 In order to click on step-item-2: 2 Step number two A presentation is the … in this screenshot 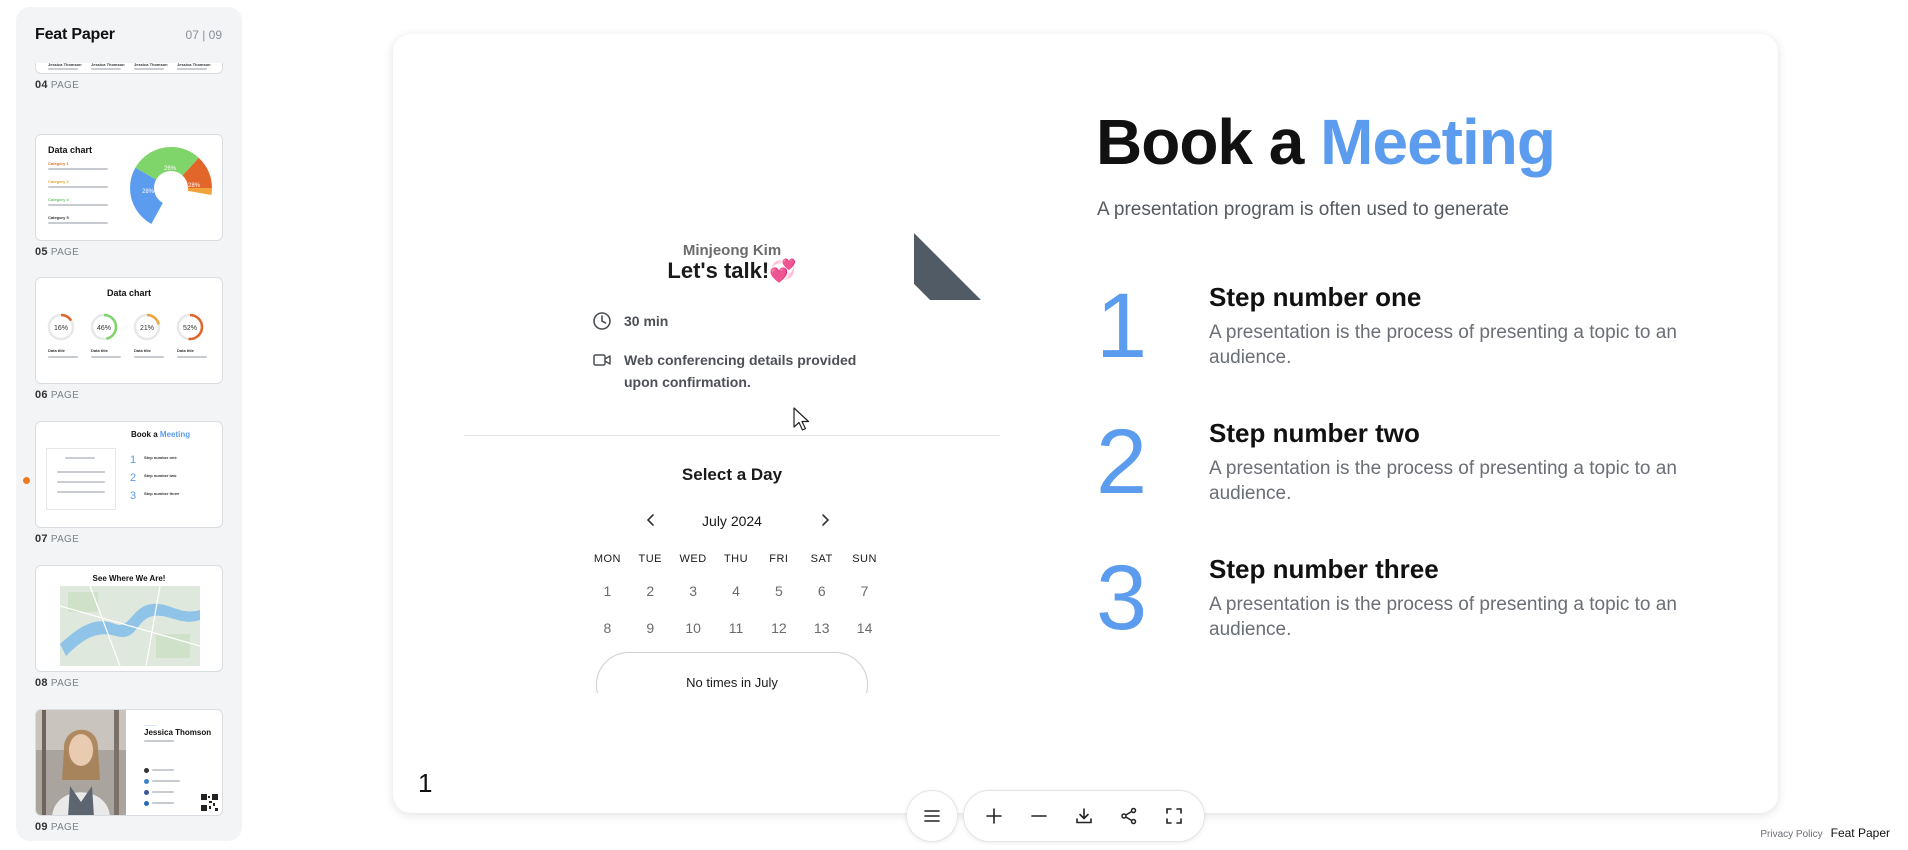, I will do `click(1396, 474)`.